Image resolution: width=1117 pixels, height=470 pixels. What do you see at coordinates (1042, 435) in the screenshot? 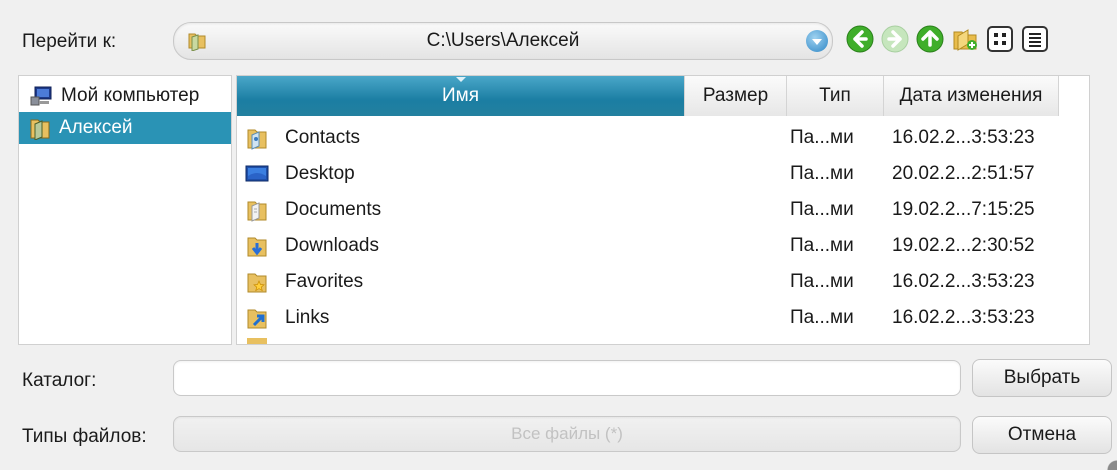
I see `cancel-button: Отмена` at bounding box center [1042, 435].